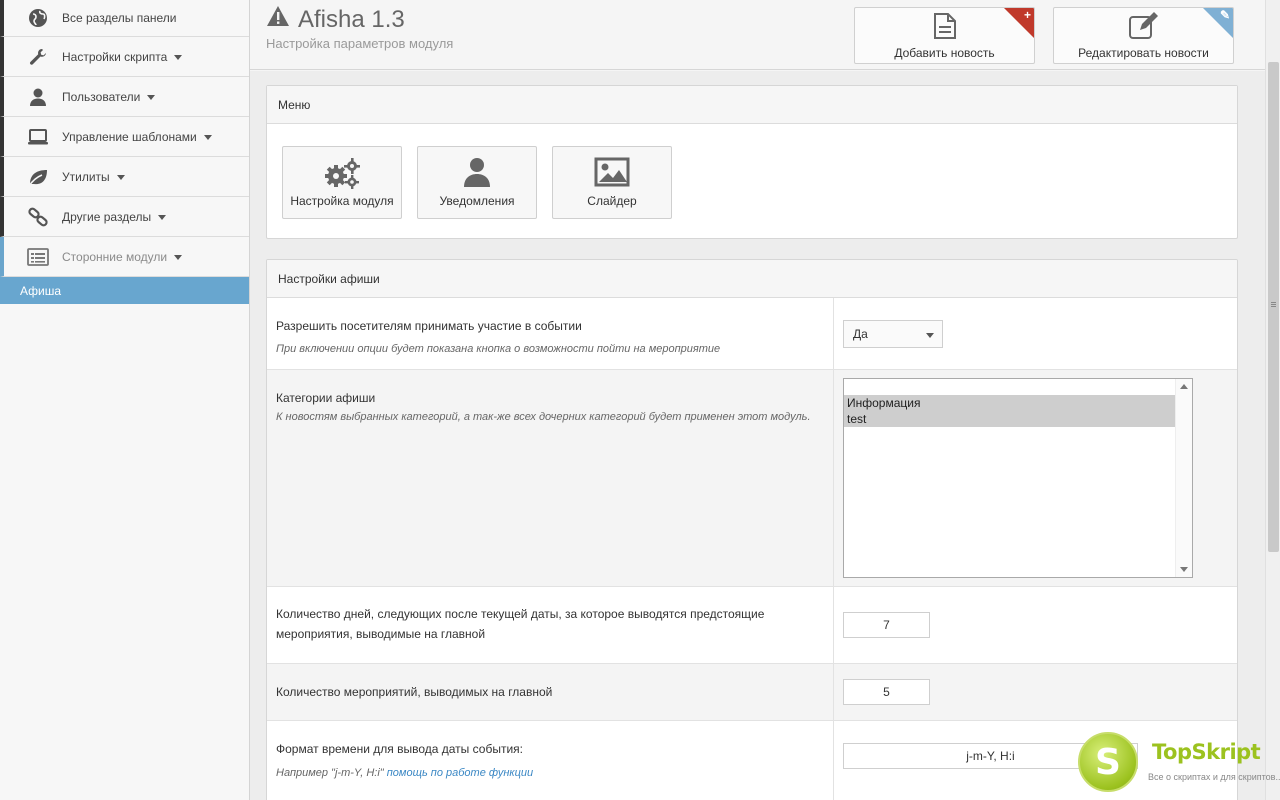 This screenshot has height=800, width=1280. What do you see at coordinates (886, 625) in the screenshot?
I see `days-input` at bounding box center [886, 625].